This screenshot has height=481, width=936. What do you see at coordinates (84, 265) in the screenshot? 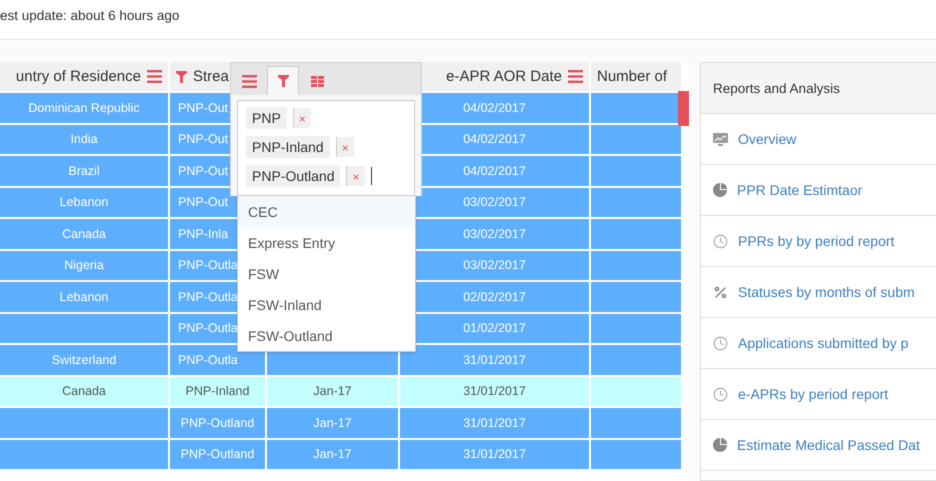
I see `table-cell: Nigeria` at bounding box center [84, 265].